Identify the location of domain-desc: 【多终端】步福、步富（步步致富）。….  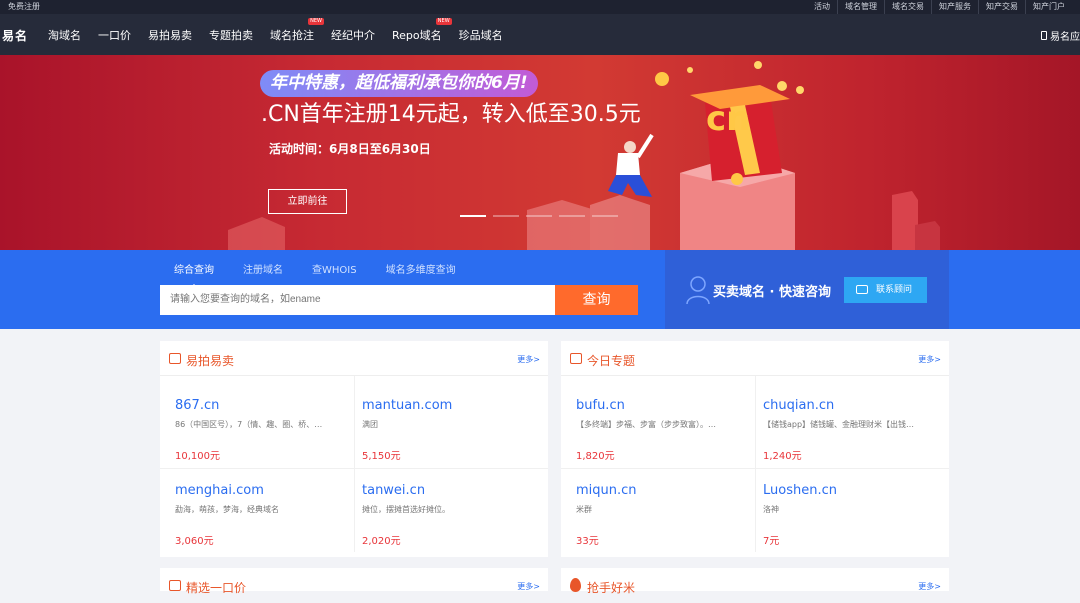
(646, 424).